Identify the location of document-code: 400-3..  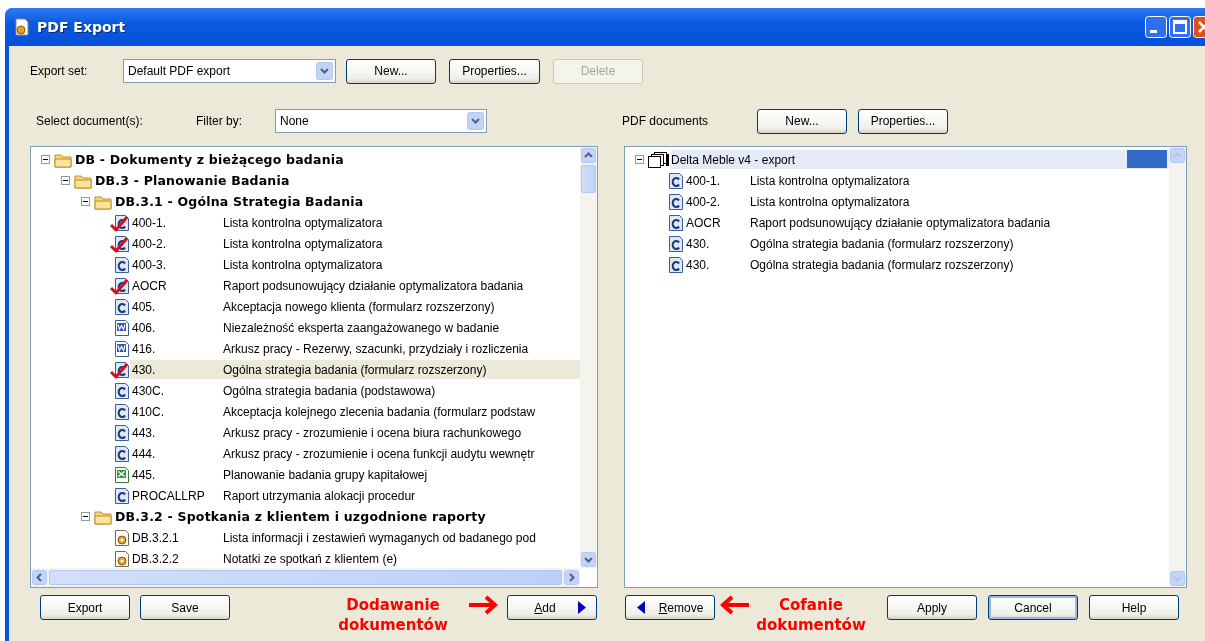
(149, 264).